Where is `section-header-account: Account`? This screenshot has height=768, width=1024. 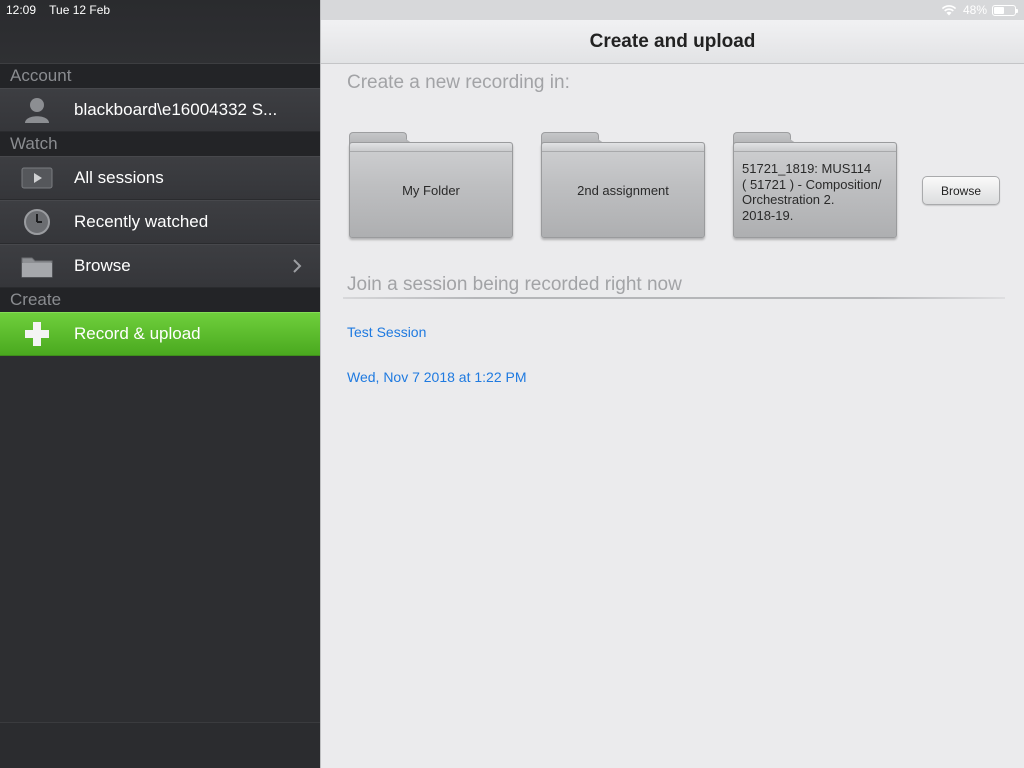 section-header-account: Account is located at coordinates (160, 76).